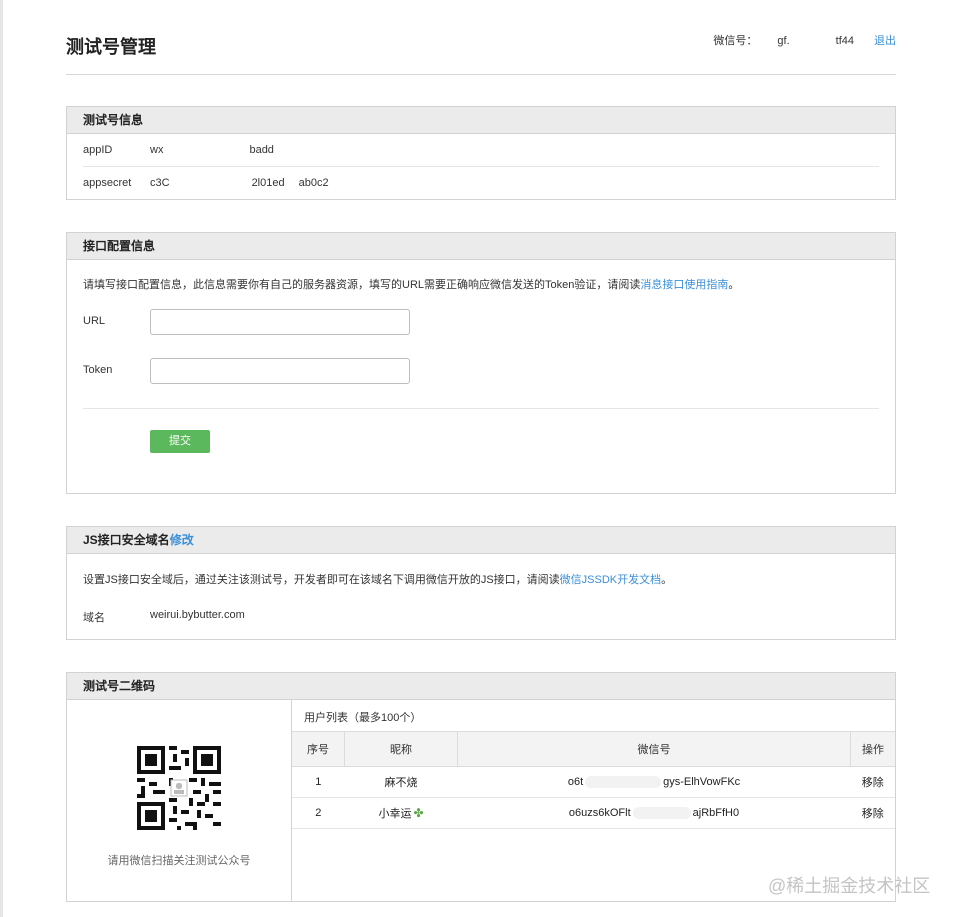 Image resolution: width=954 pixels, height=917 pixels. Describe the element at coordinates (654, 782) in the screenshot. I see `row-wechat-id: o6t gys-ElhVowFKc` at that location.